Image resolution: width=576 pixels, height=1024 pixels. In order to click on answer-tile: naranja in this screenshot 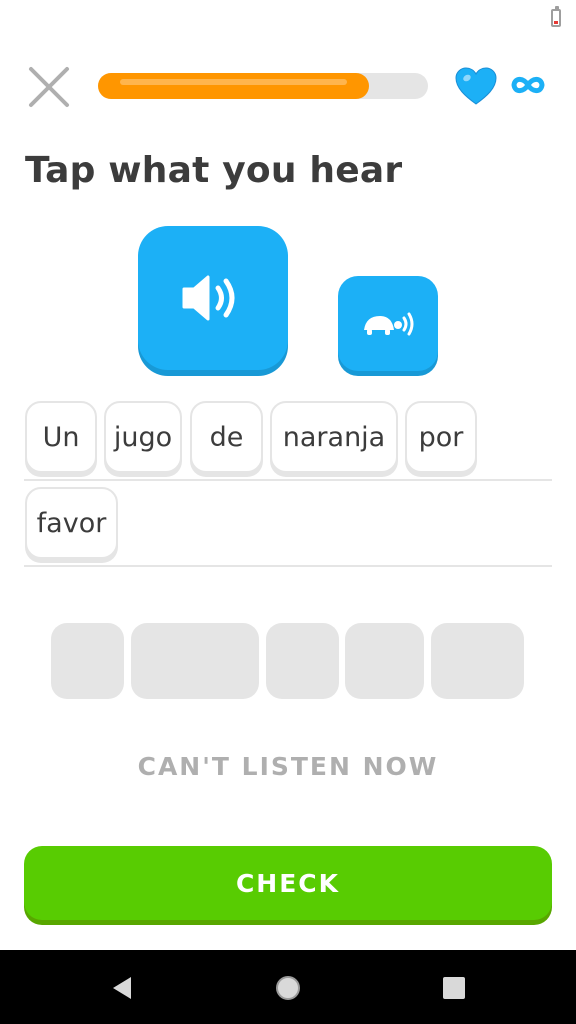, I will do `click(334, 437)`.